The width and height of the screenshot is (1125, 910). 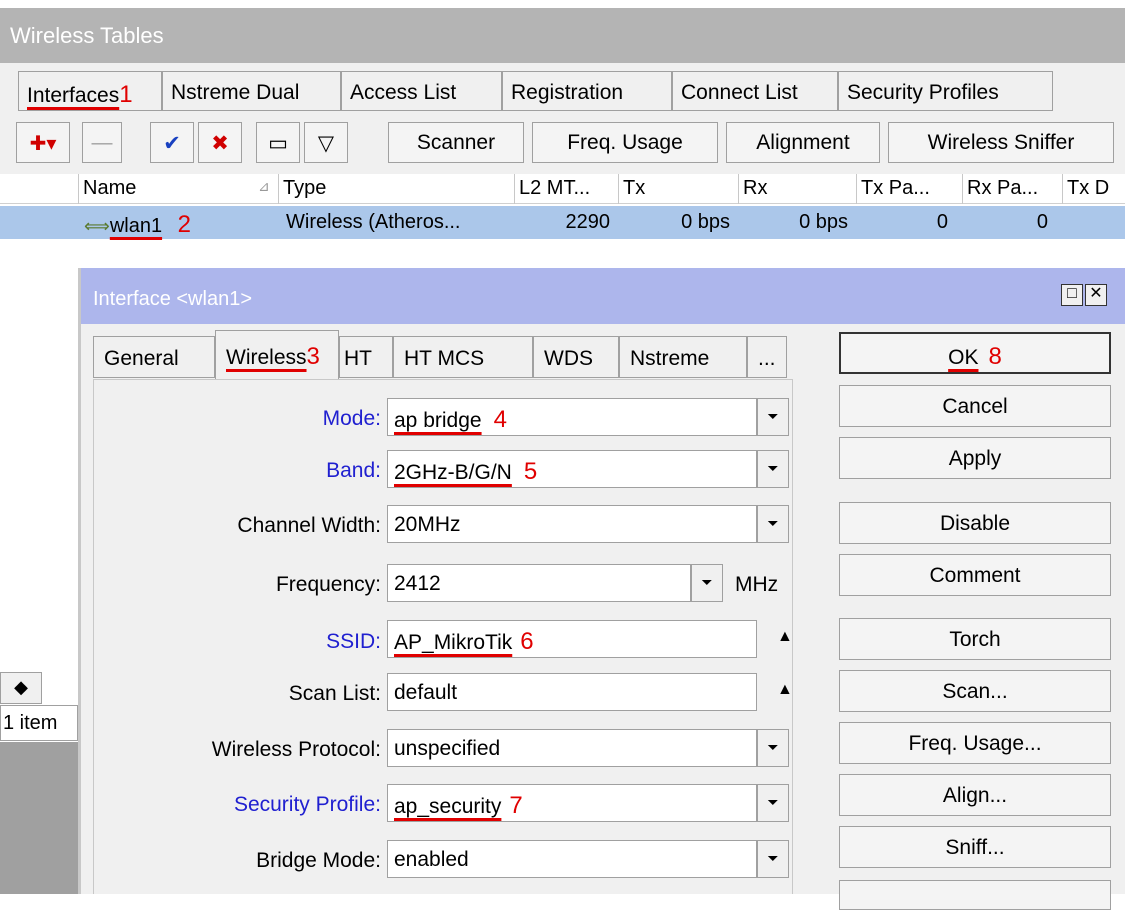 I want to click on column-header-type: Type, so click(x=396, y=189).